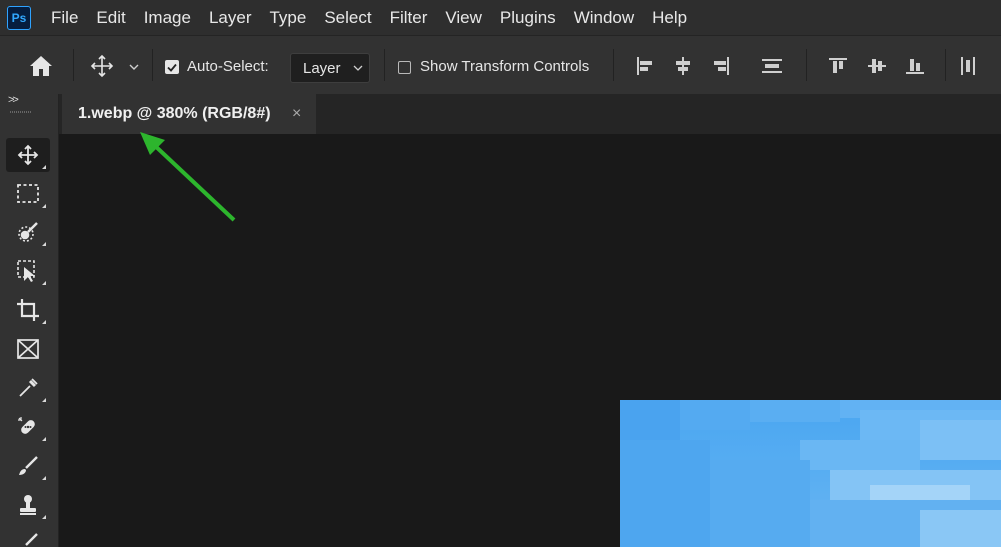 Image resolution: width=1001 pixels, height=547 pixels. I want to click on tool-eyedropper, so click(28, 388).